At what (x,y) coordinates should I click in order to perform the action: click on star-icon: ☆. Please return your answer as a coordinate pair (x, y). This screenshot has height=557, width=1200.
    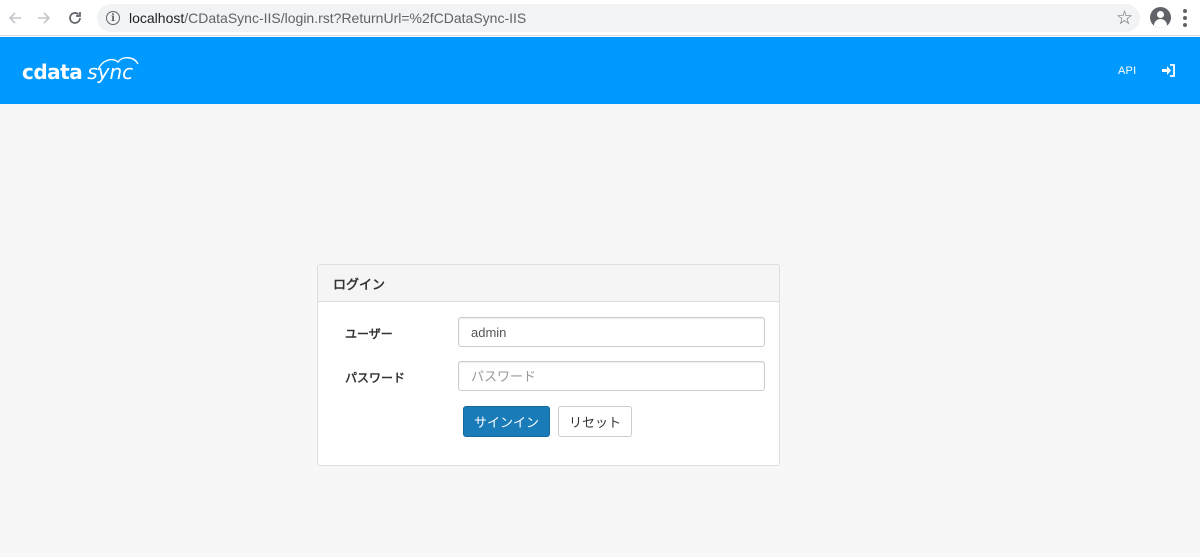
    Looking at the image, I should click on (1124, 18).